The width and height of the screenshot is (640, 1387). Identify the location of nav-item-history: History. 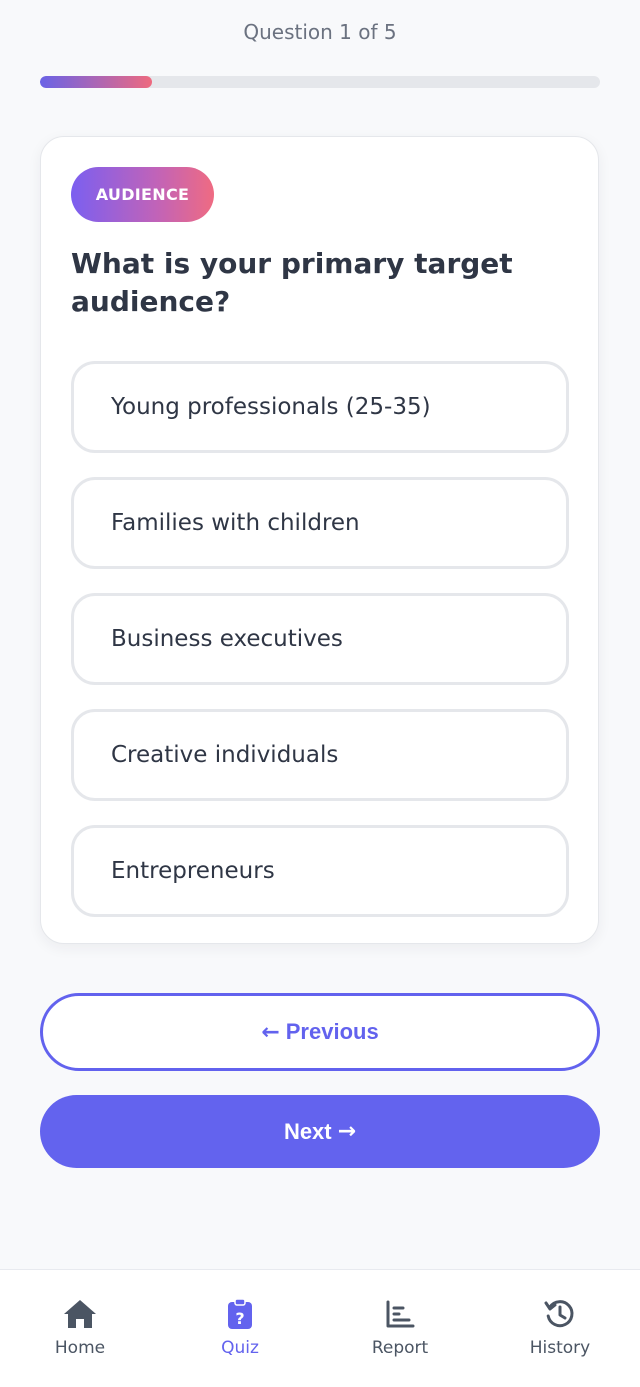
(560, 1328).